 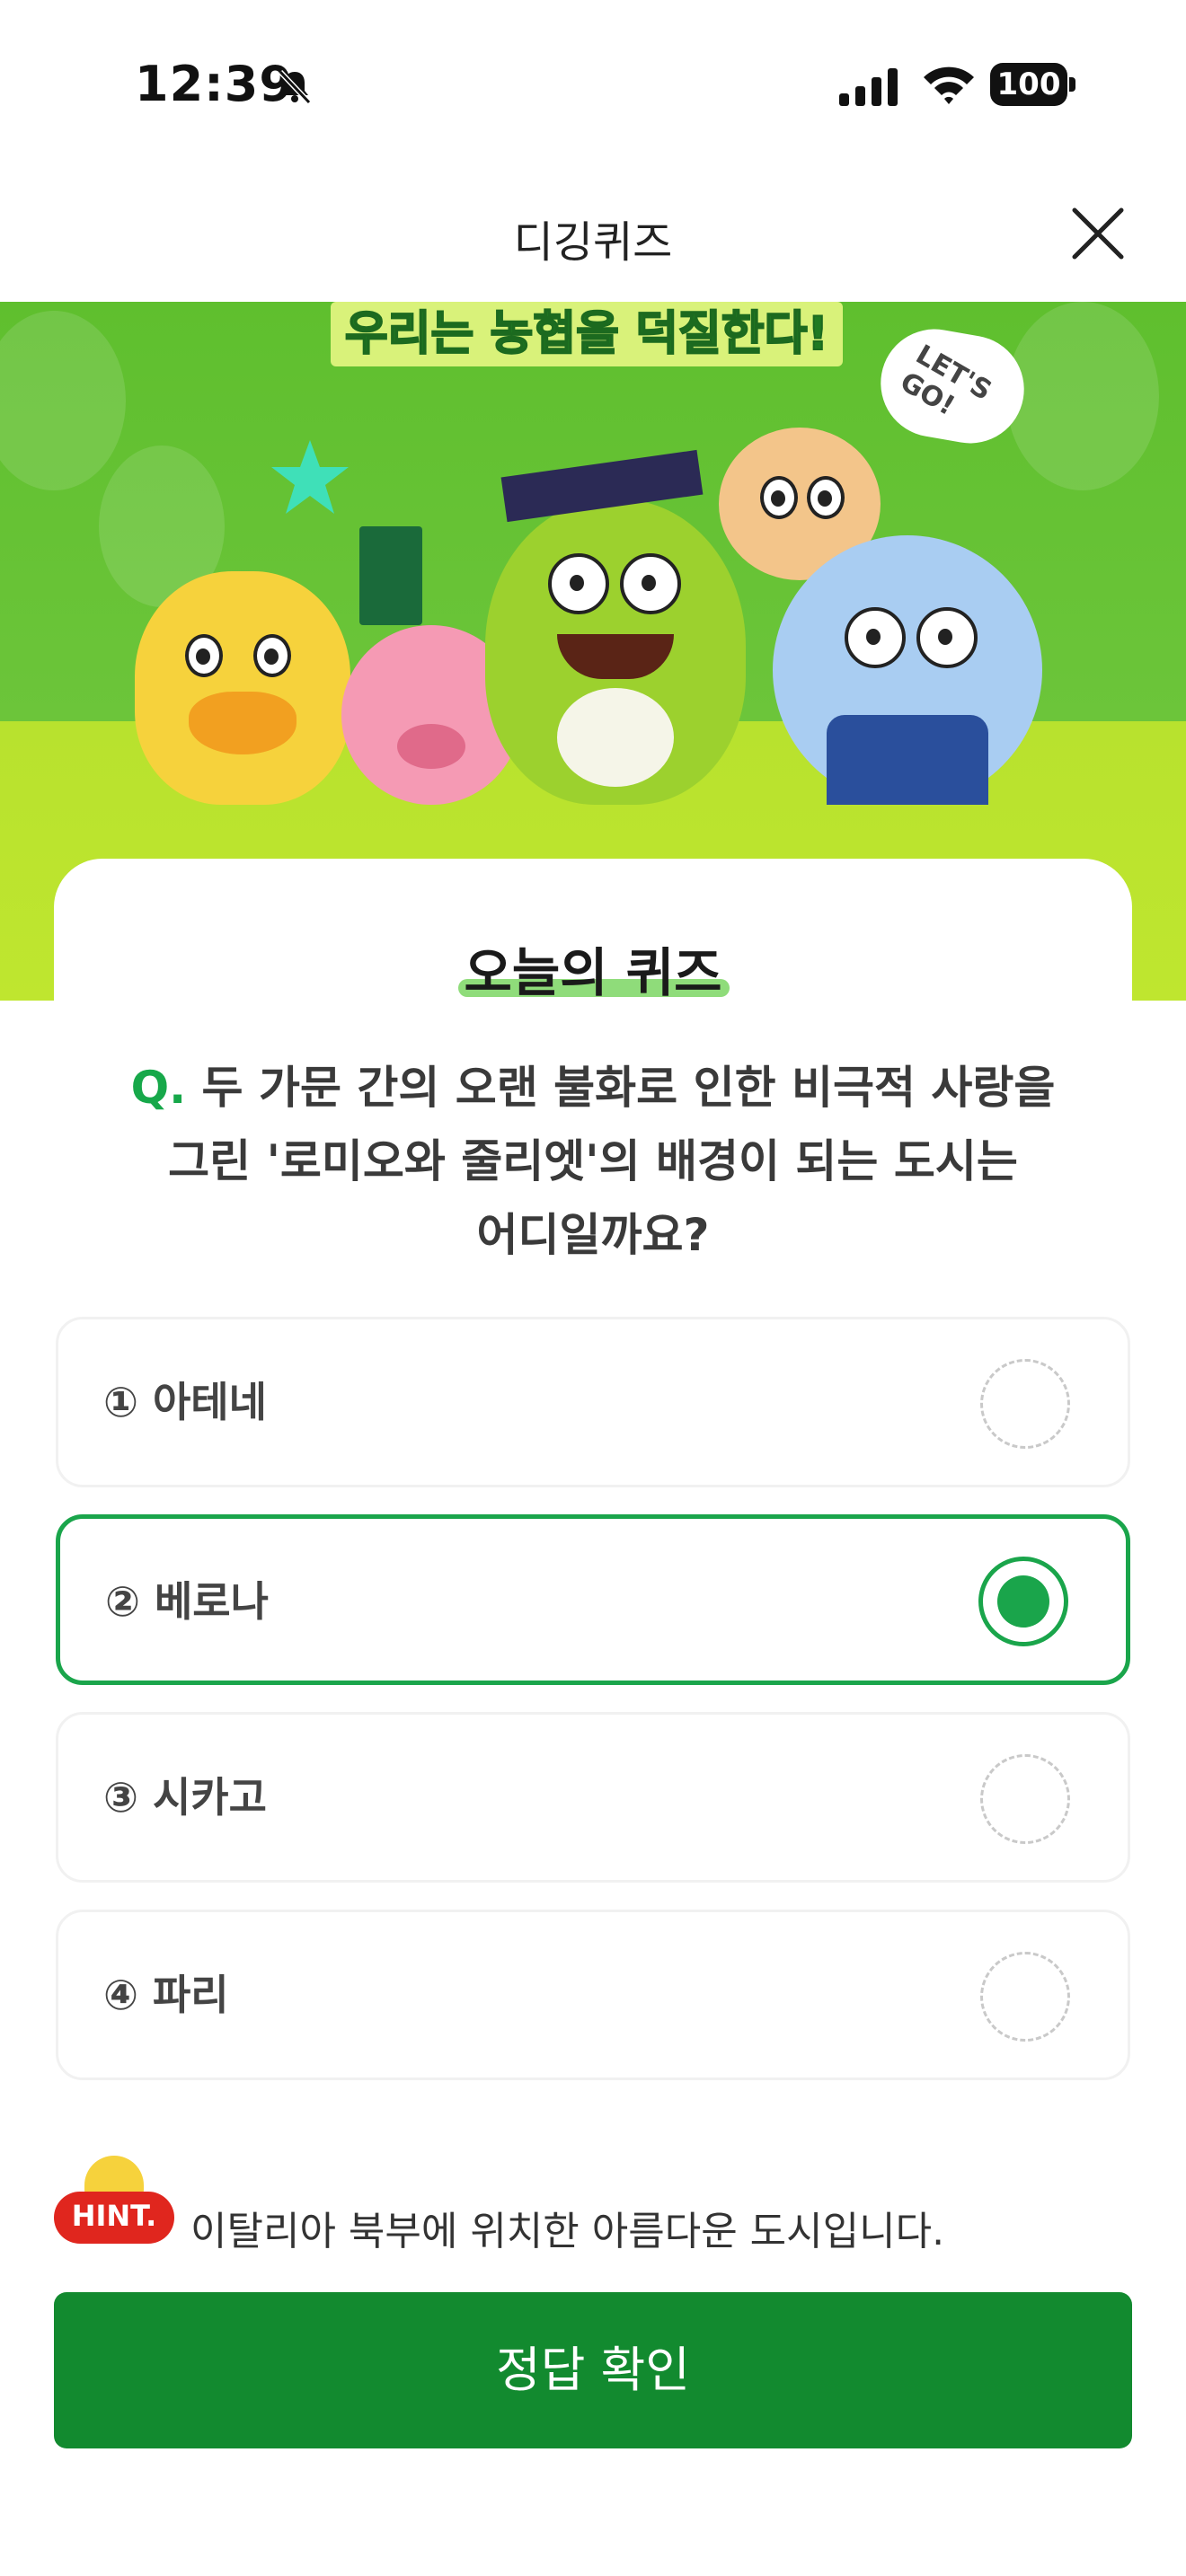 I want to click on answer-option-2: ② 베로나, so click(x=593, y=1599).